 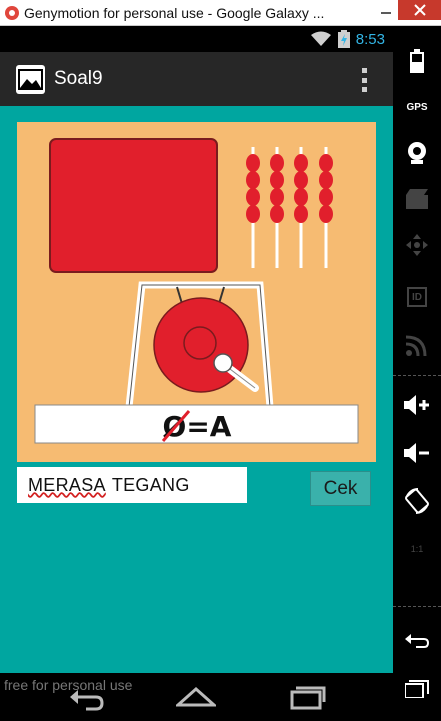 I want to click on webcam-icon, so click(x=417, y=153).